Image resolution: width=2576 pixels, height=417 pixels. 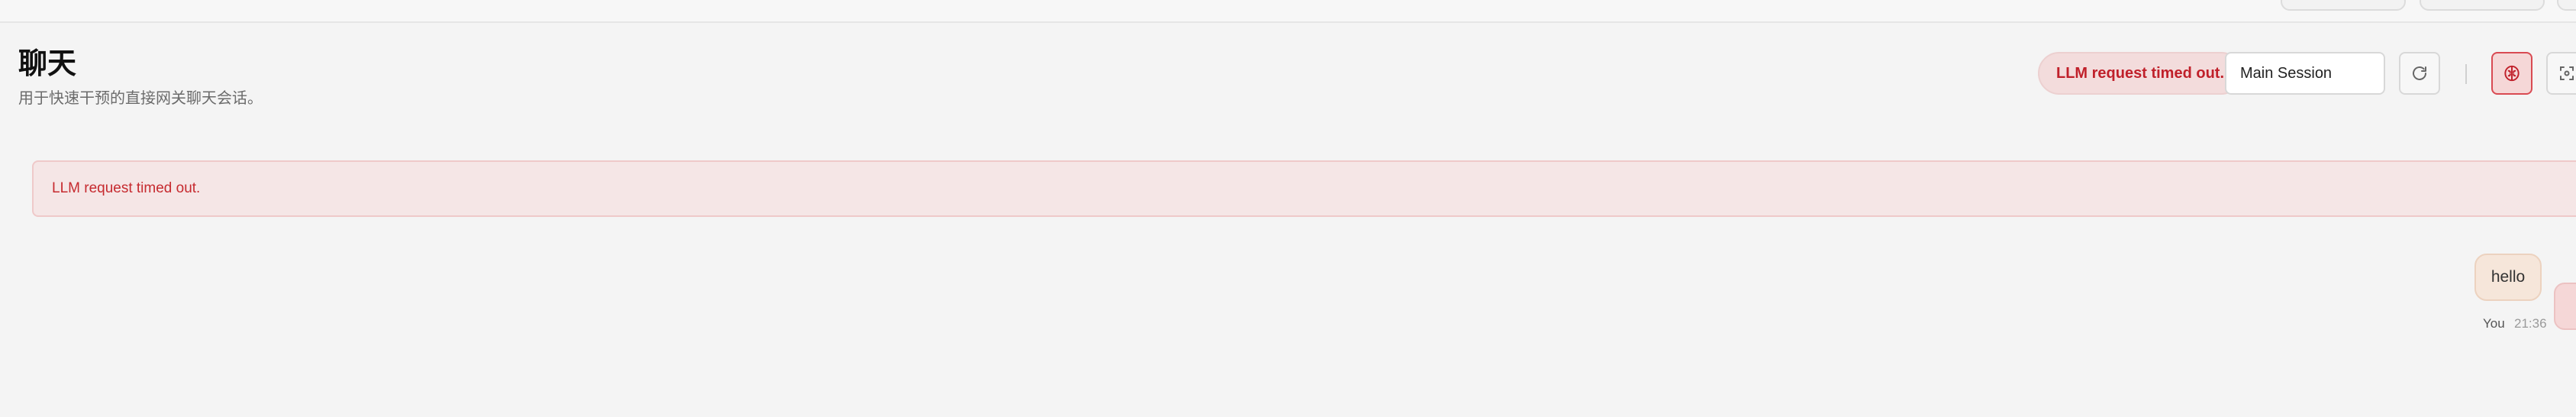 I want to click on toolbar-divider, so click(x=2466, y=74).